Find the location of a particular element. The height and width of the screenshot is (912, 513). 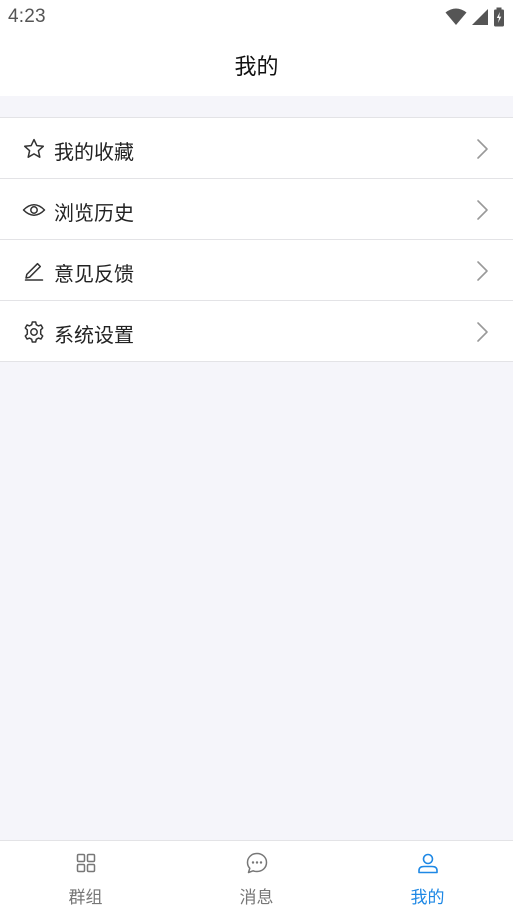

menu-item-label: 我的收藏 is located at coordinates (94, 152).